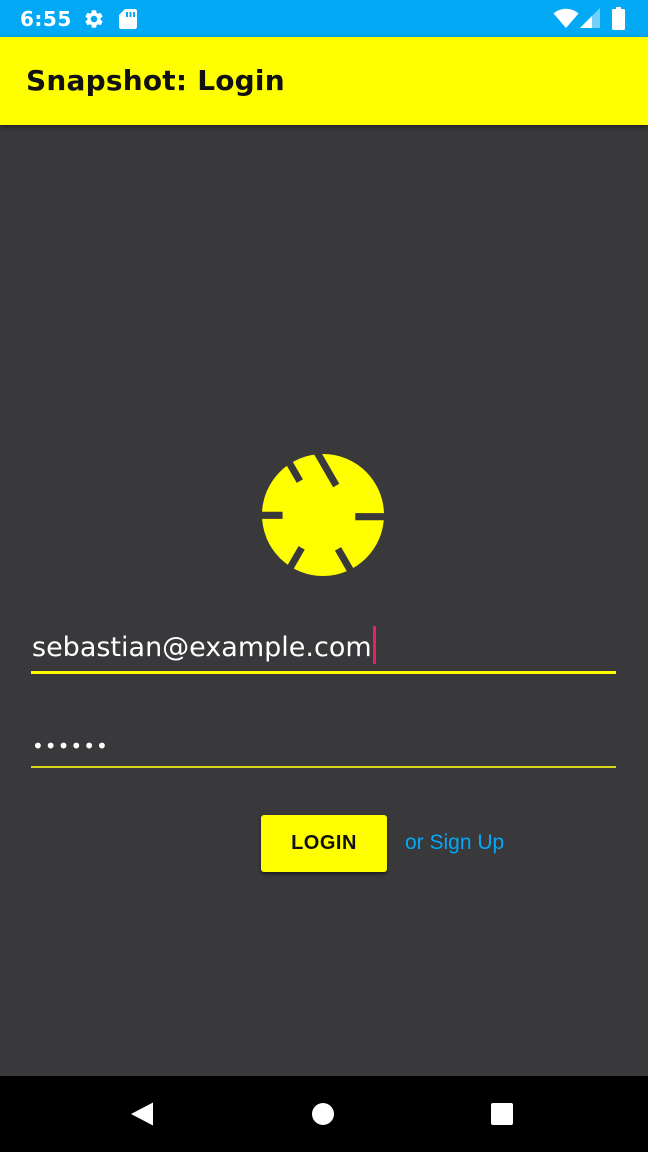 This screenshot has height=1152, width=648. What do you see at coordinates (324, 18) in the screenshot?
I see `status-bar: 6:55` at bounding box center [324, 18].